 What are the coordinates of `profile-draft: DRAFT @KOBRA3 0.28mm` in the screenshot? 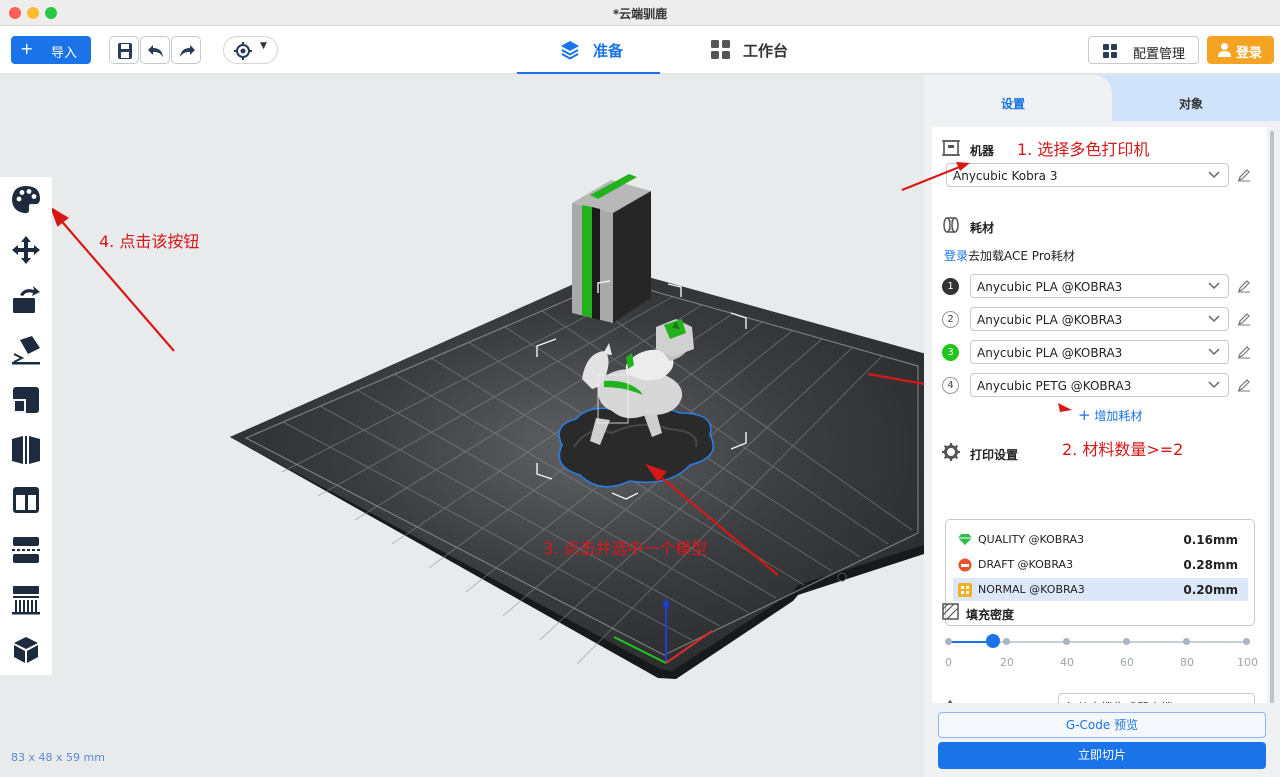 It's located at (1100, 564).